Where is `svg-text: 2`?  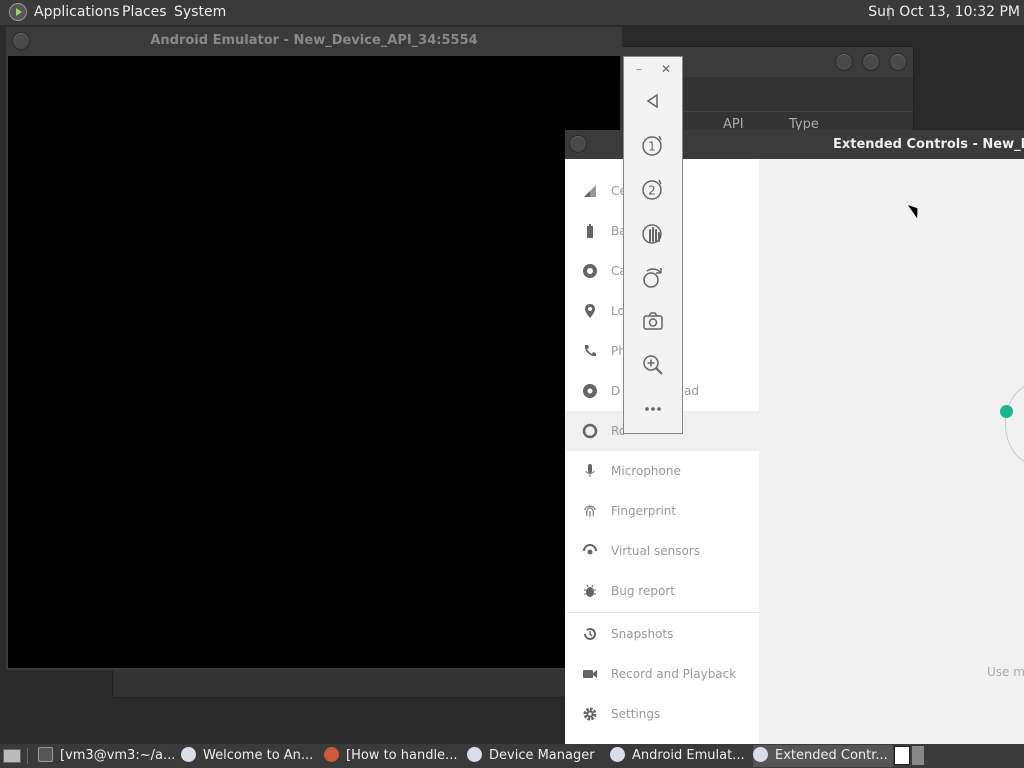
svg-text: 2 is located at coordinates (652, 191).